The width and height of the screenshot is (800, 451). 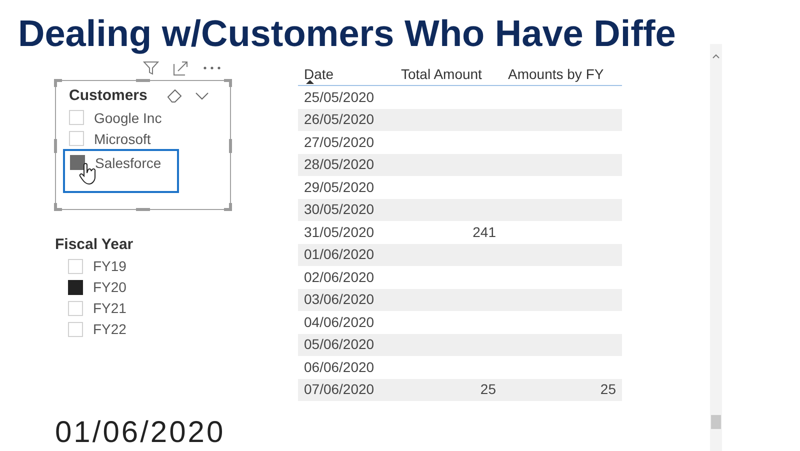 What do you see at coordinates (128, 118) in the screenshot?
I see `slicer-item-label: Google Inc` at bounding box center [128, 118].